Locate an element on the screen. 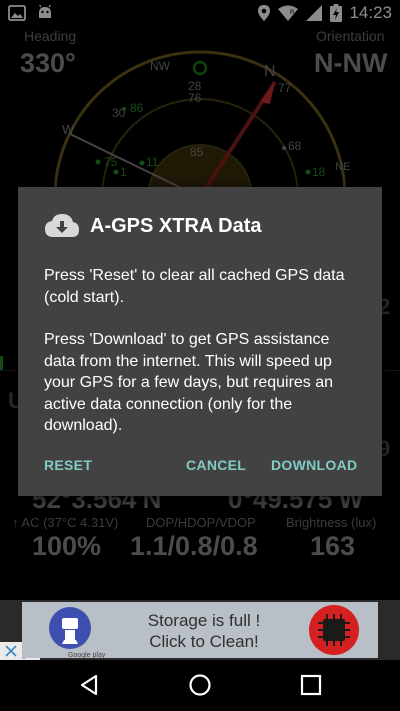 The width and height of the screenshot is (400, 711). ad-line-2: Click to Clean! is located at coordinates (204, 641).